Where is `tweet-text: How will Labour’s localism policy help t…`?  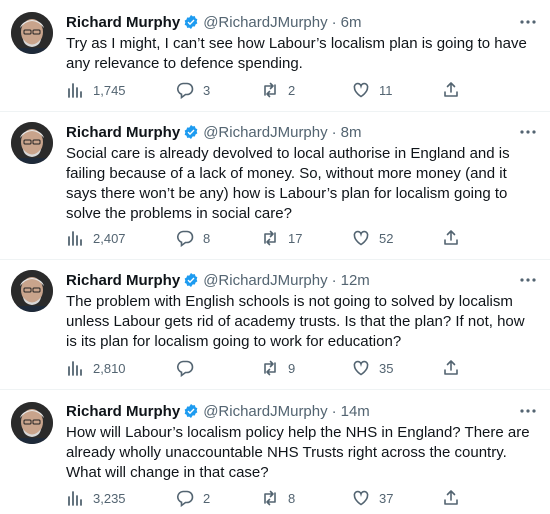 tweet-text: How will Labour’s localism policy help t… is located at coordinates (298, 452).